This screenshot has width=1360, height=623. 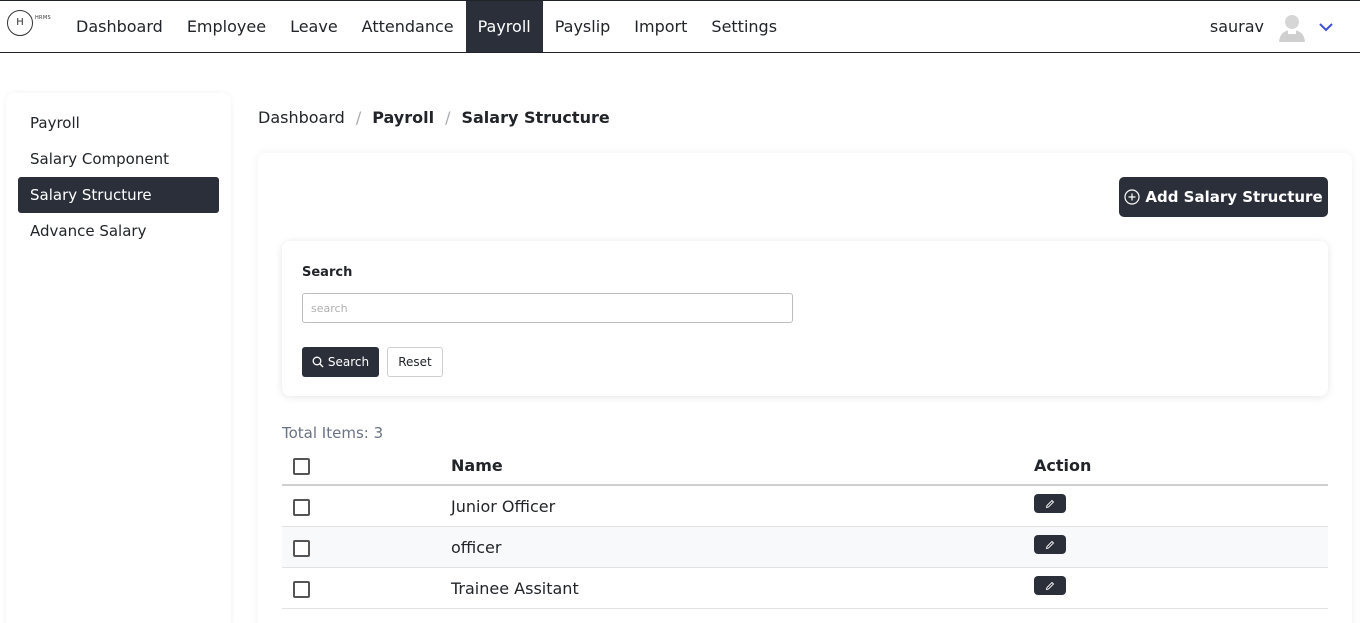 I want to click on table-row: Junior Officer, so click(x=805, y=506).